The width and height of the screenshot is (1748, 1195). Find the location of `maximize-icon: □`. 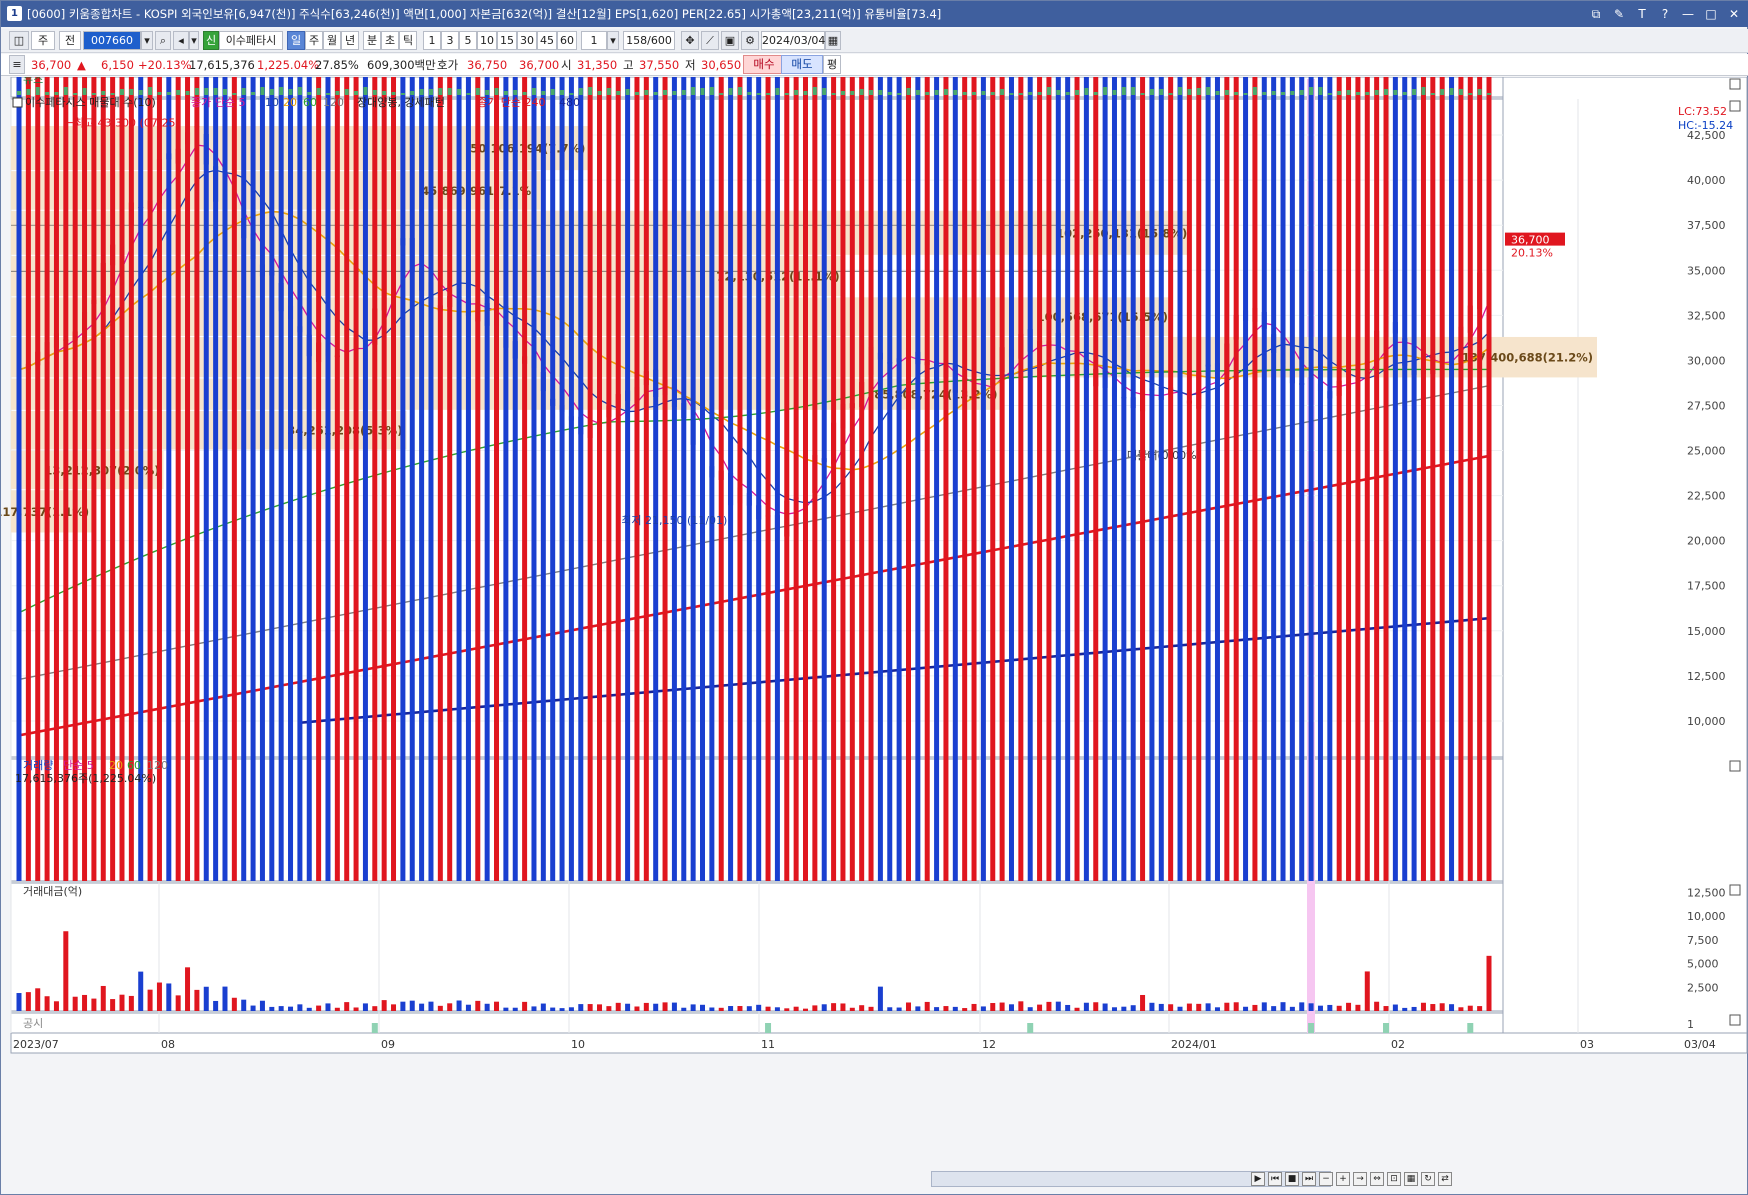

maximize-icon: □ is located at coordinates (1711, 14).